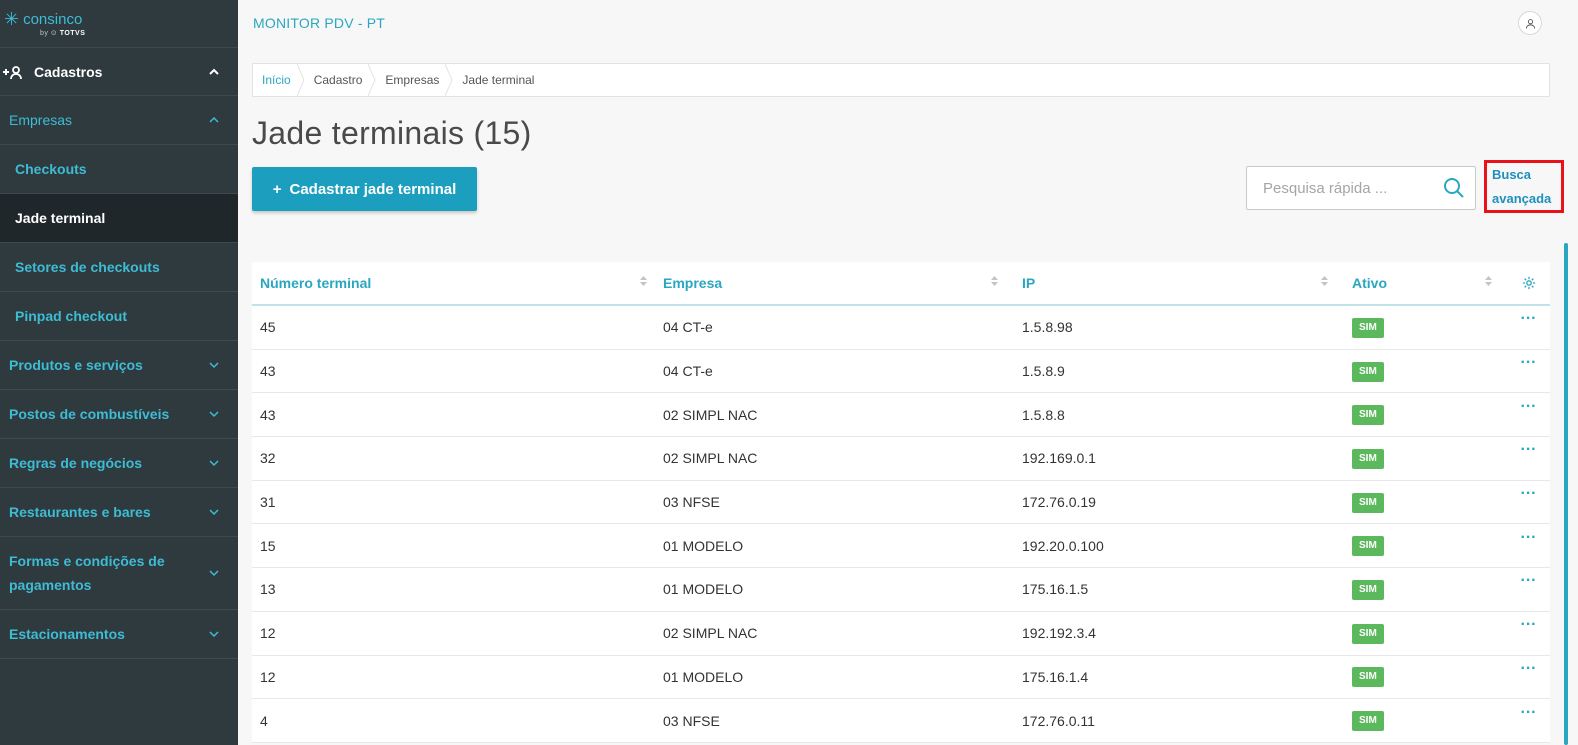 The height and width of the screenshot is (745, 1578). Describe the element at coordinates (119, 24) in the screenshot. I see `brand-logo: ✳ consinco by ⊙ TOTVS` at that location.